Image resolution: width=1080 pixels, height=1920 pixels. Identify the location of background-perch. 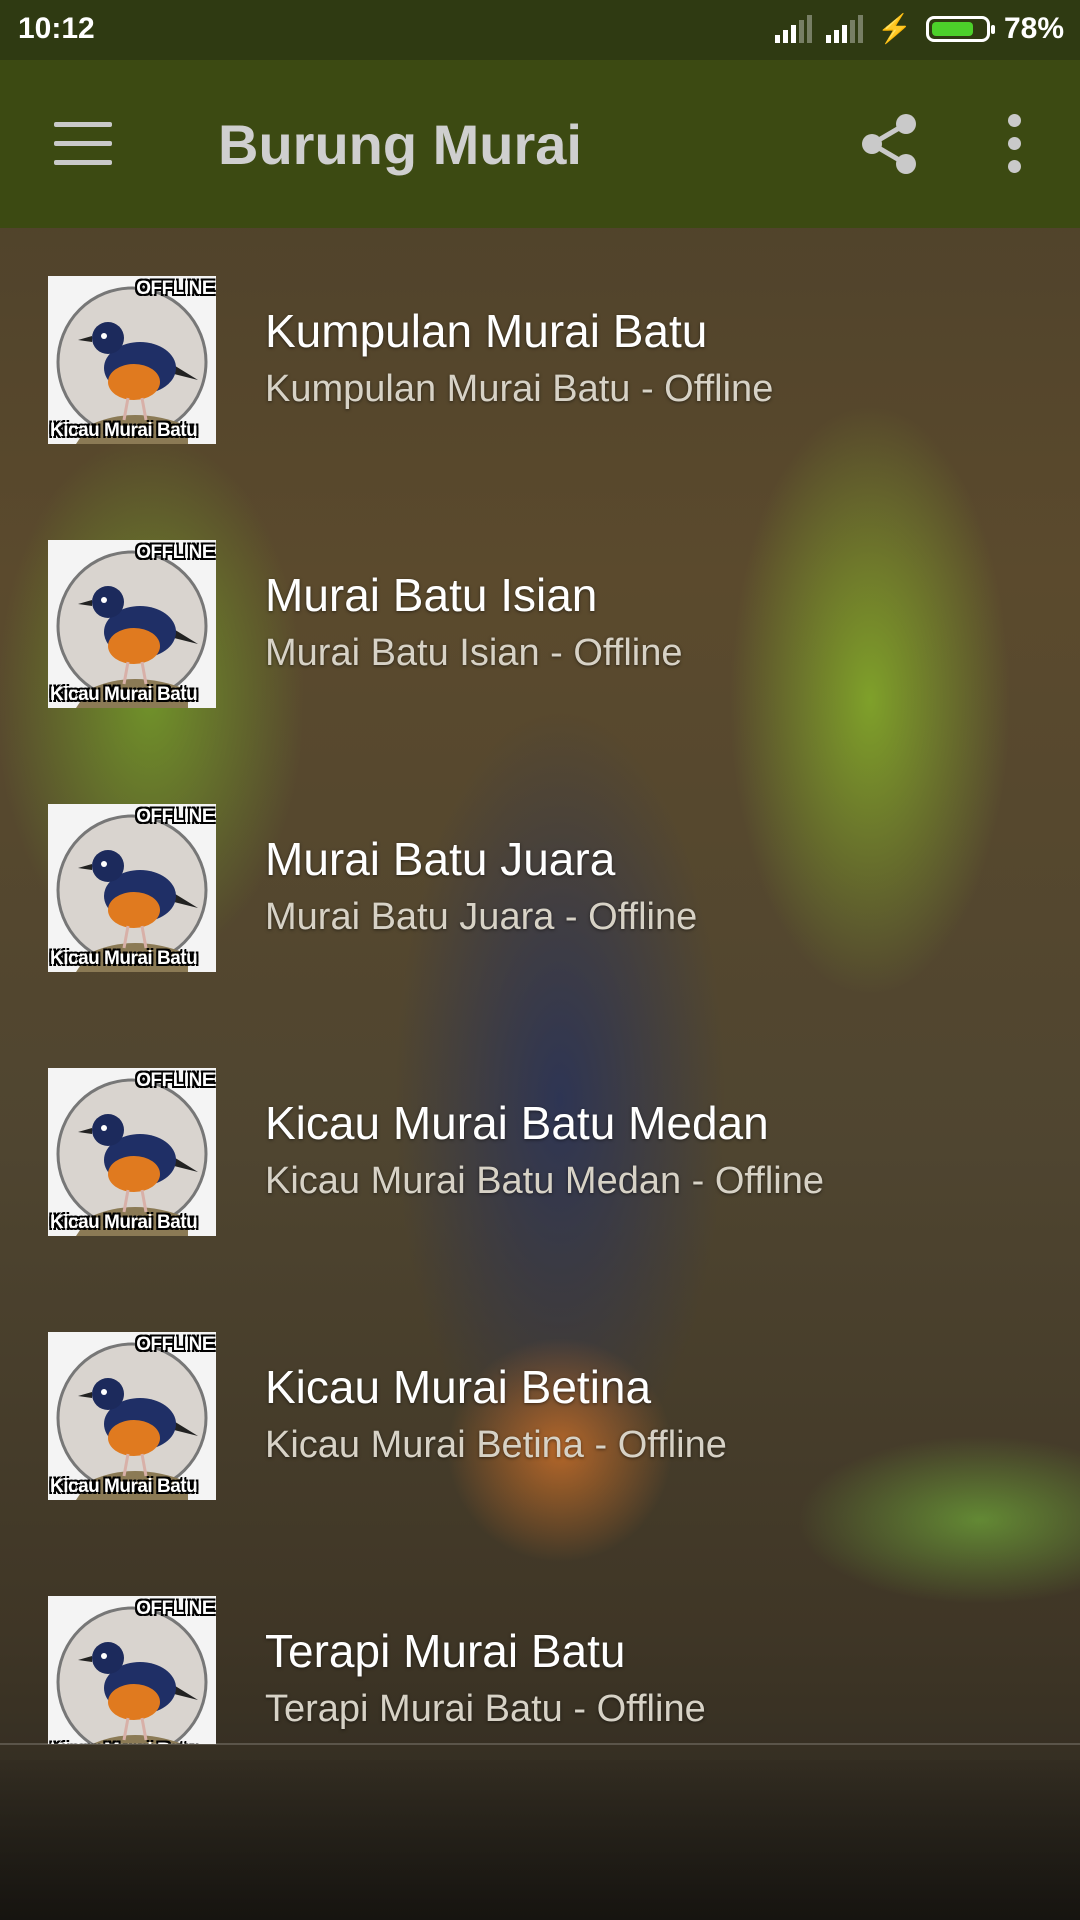
(540, 1840).